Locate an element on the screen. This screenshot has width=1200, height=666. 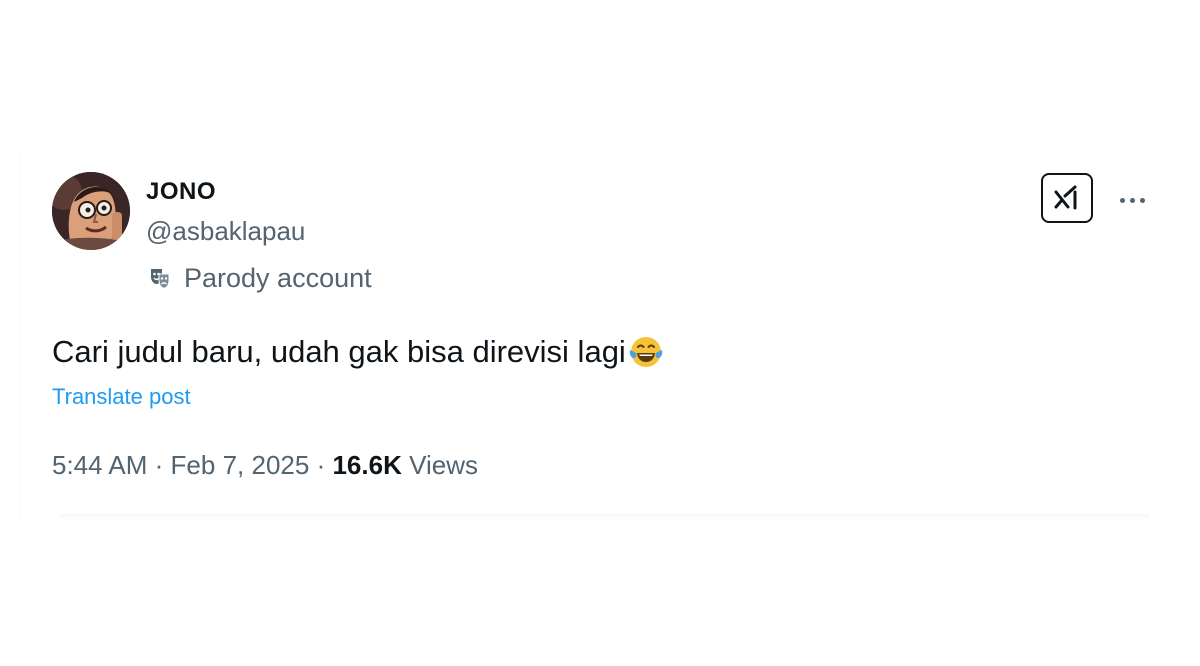
parody-label: Parody account is located at coordinates (278, 277).